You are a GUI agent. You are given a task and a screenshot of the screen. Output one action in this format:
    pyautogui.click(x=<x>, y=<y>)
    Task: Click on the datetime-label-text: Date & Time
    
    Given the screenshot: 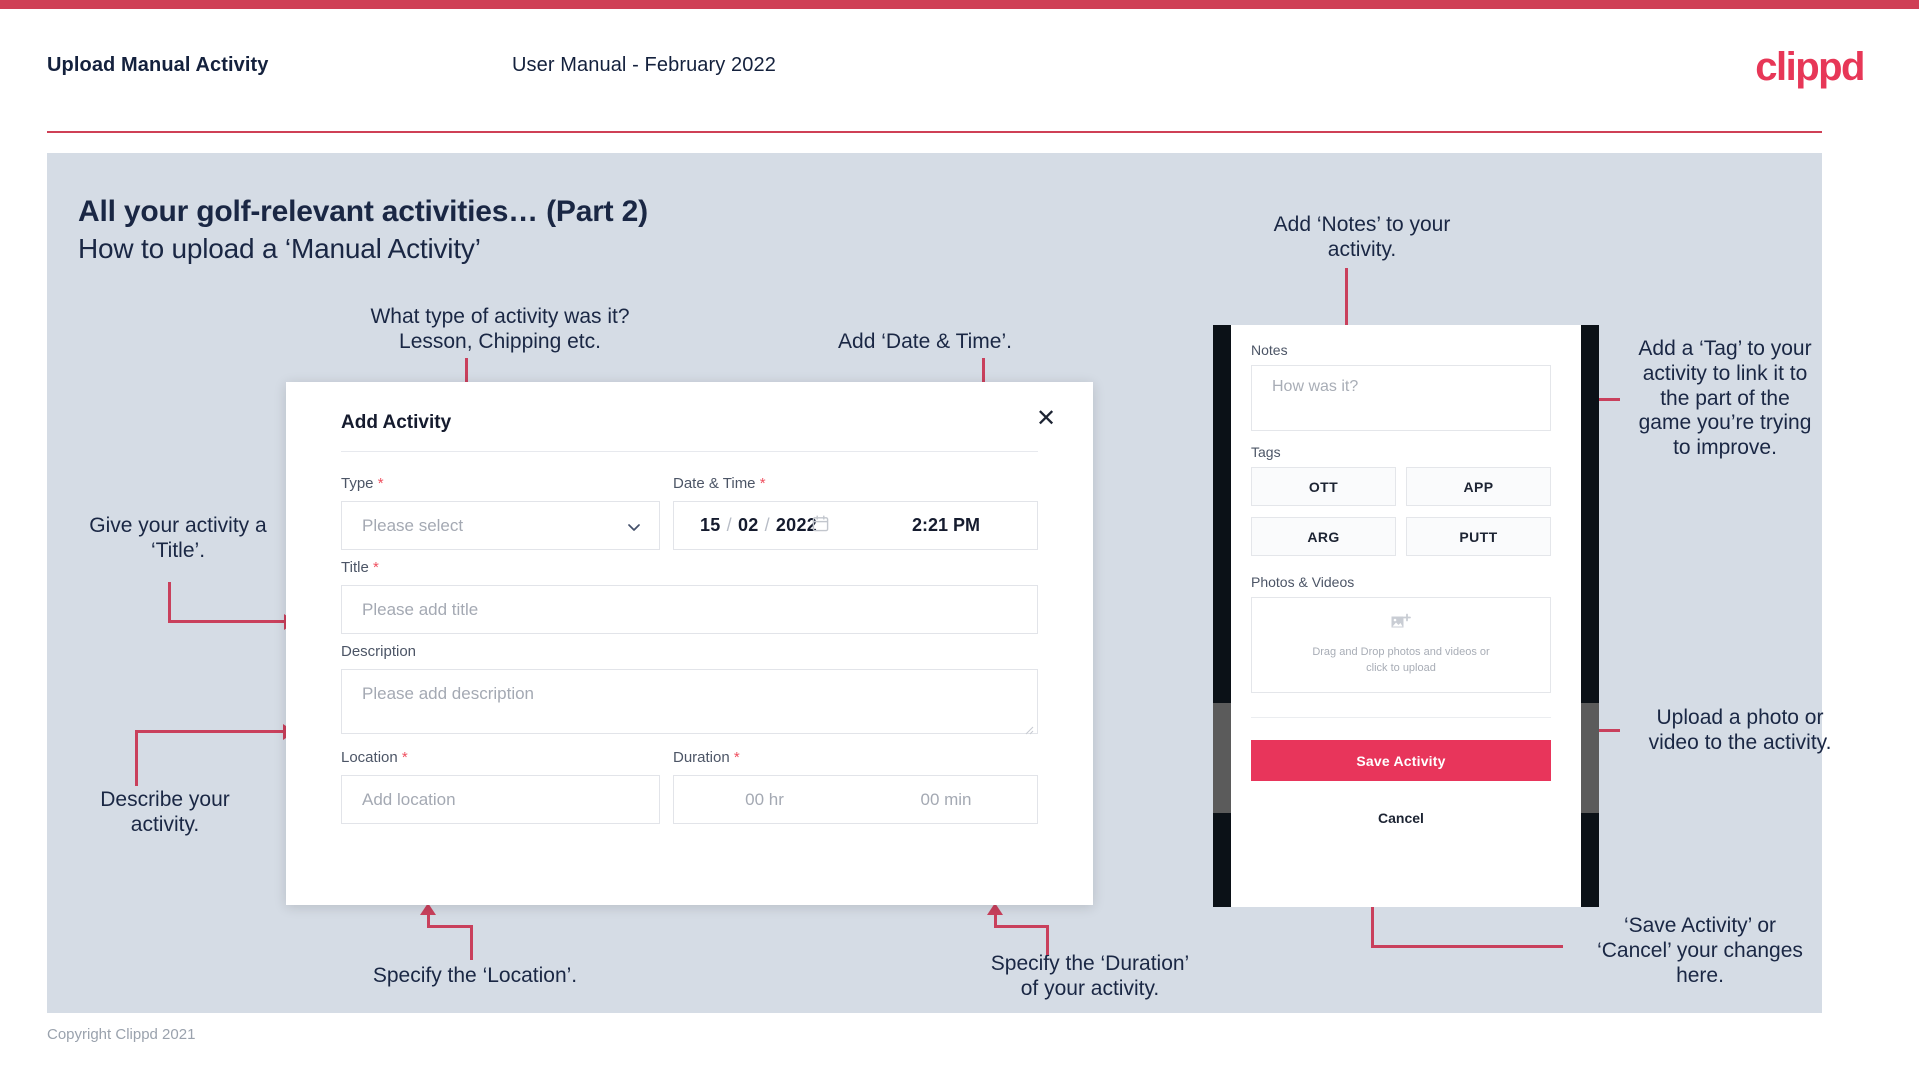 What is the action you would take?
    pyautogui.click(x=714, y=483)
    